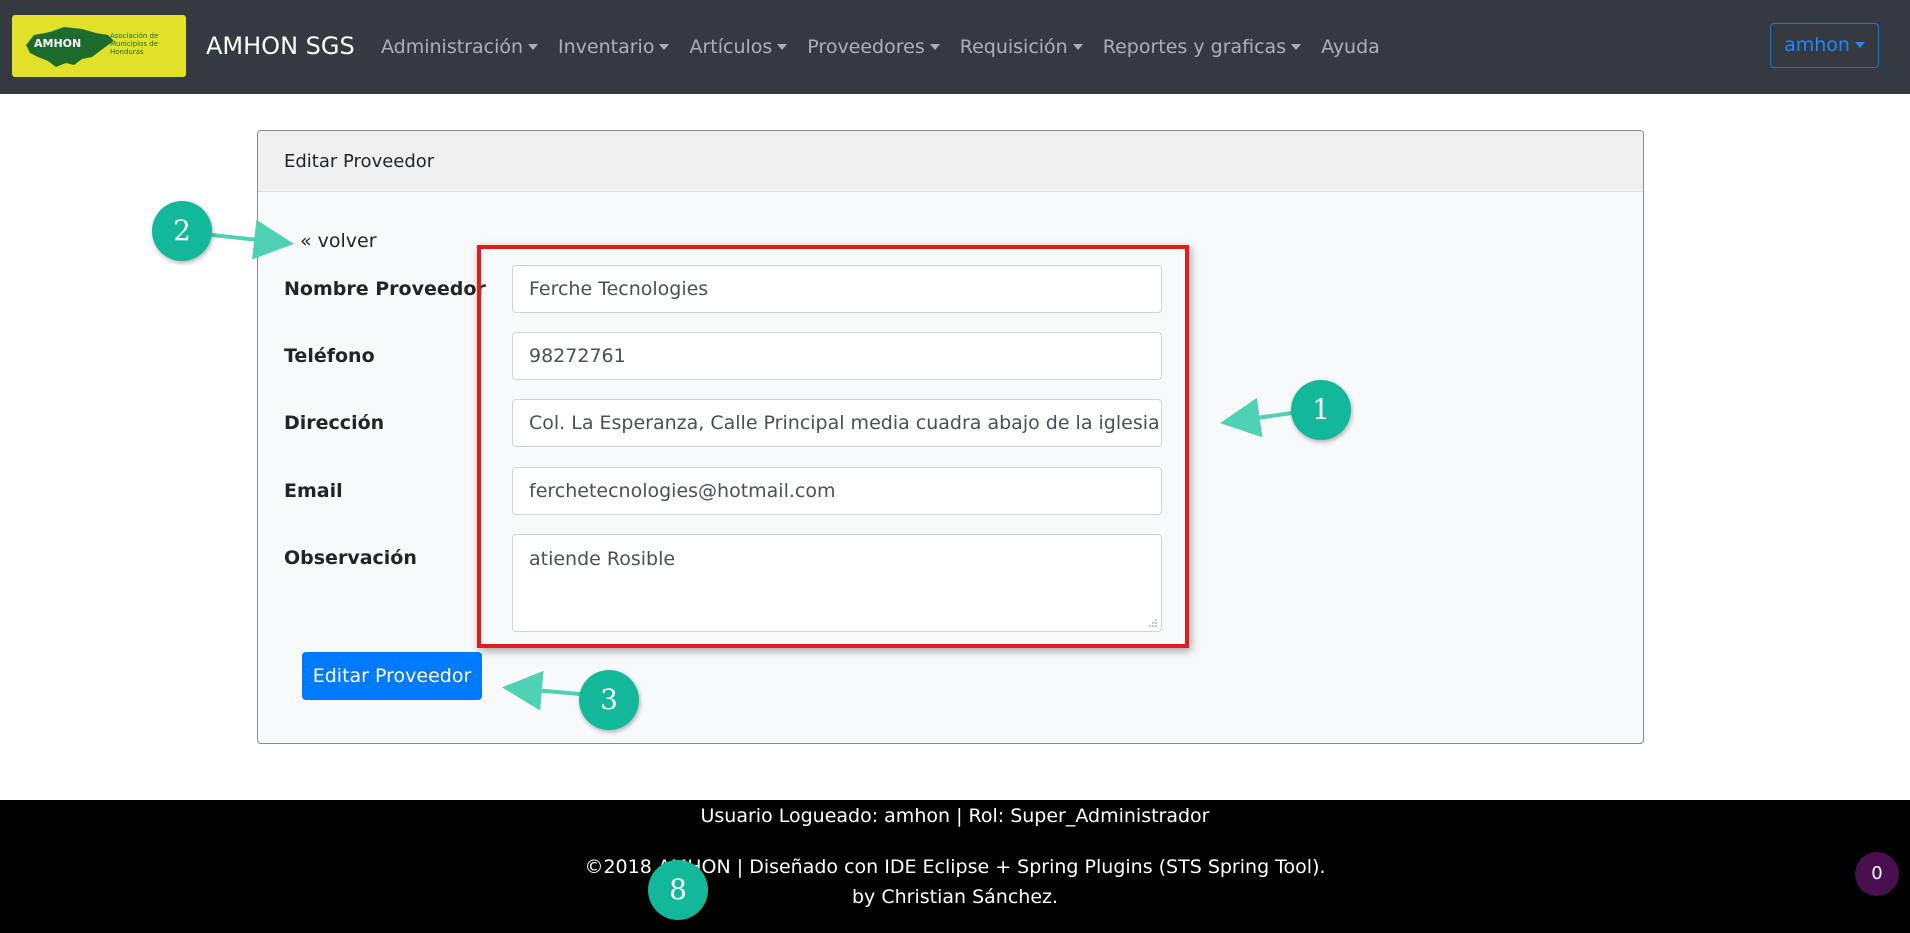 This screenshot has height=933, width=1910. I want to click on step-marker-8: 8, so click(678, 890).